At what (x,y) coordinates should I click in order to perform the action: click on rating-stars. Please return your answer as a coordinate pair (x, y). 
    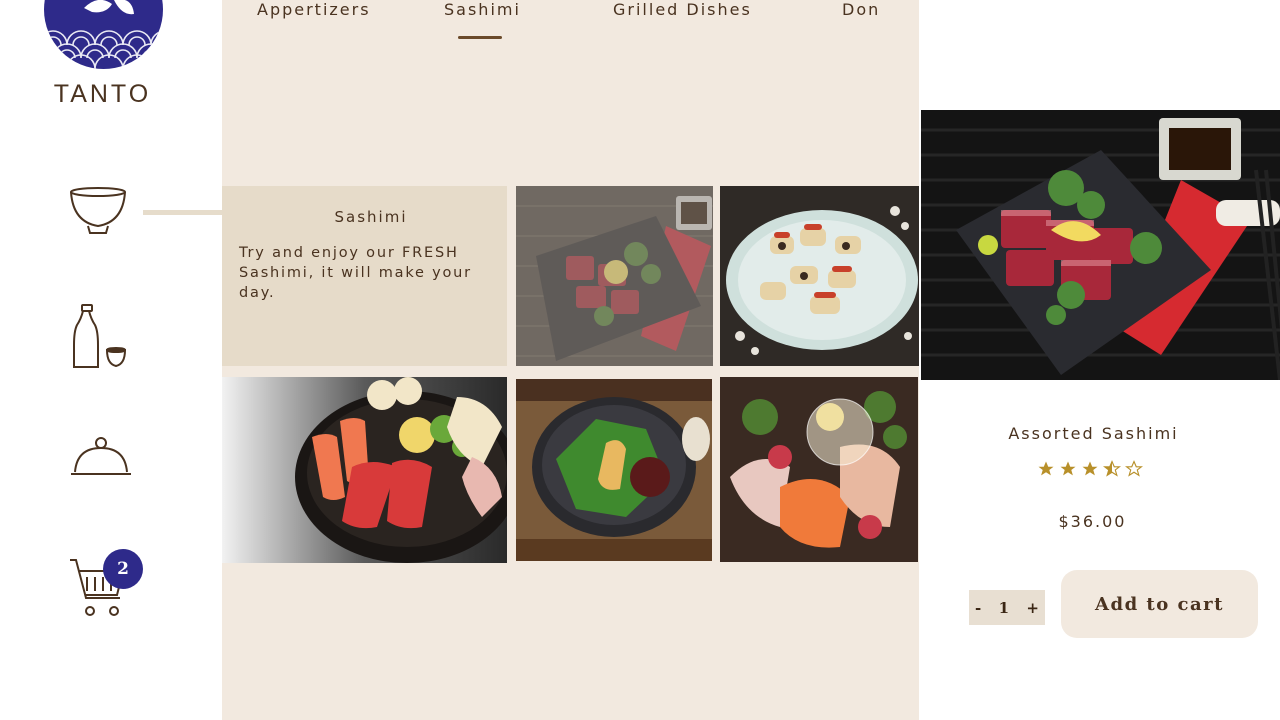
    Looking at the image, I should click on (1090, 469).